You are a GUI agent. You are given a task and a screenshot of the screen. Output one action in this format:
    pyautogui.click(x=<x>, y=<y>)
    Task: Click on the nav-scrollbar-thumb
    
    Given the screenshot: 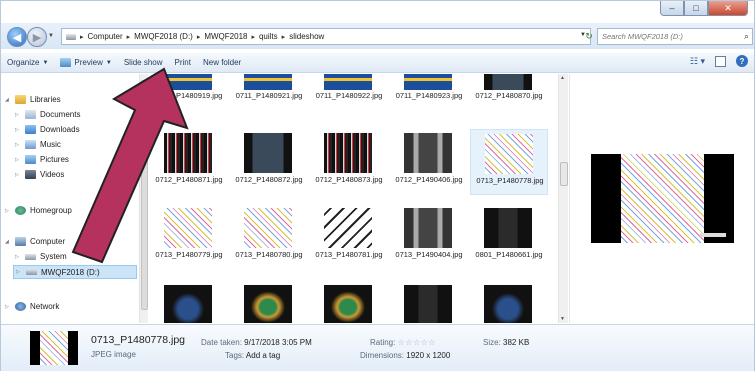 What is the action you would take?
    pyautogui.click(x=144, y=195)
    